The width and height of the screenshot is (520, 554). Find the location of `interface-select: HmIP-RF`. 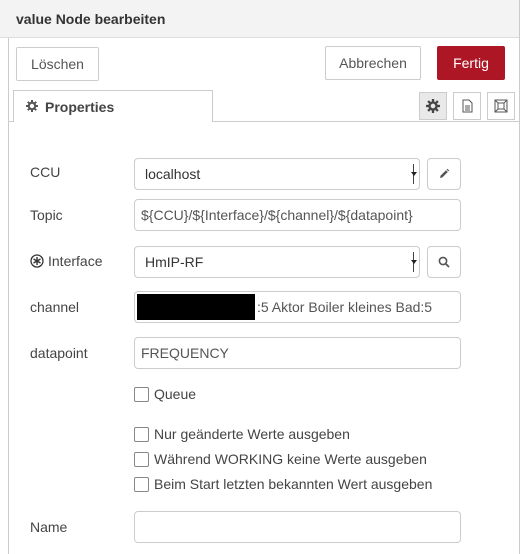

interface-select: HmIP-RF is located at coordinates (277, 262).